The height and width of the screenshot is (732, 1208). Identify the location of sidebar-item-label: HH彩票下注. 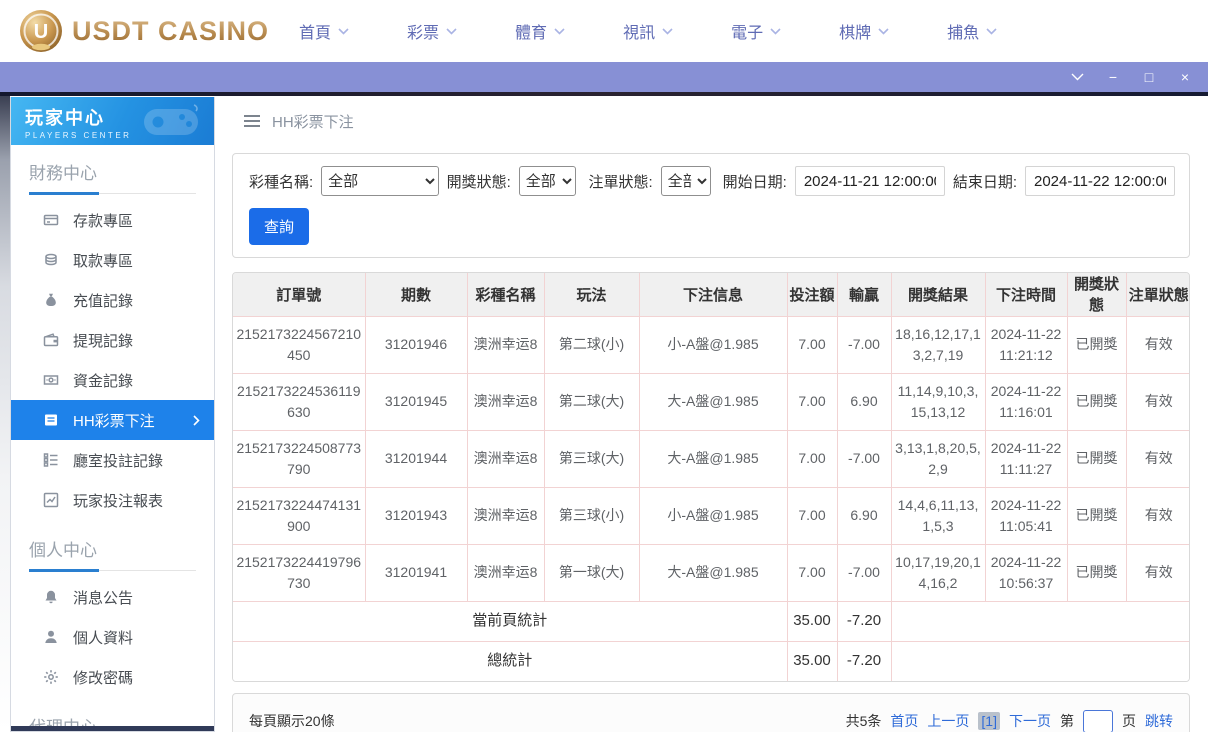
(114, 421).